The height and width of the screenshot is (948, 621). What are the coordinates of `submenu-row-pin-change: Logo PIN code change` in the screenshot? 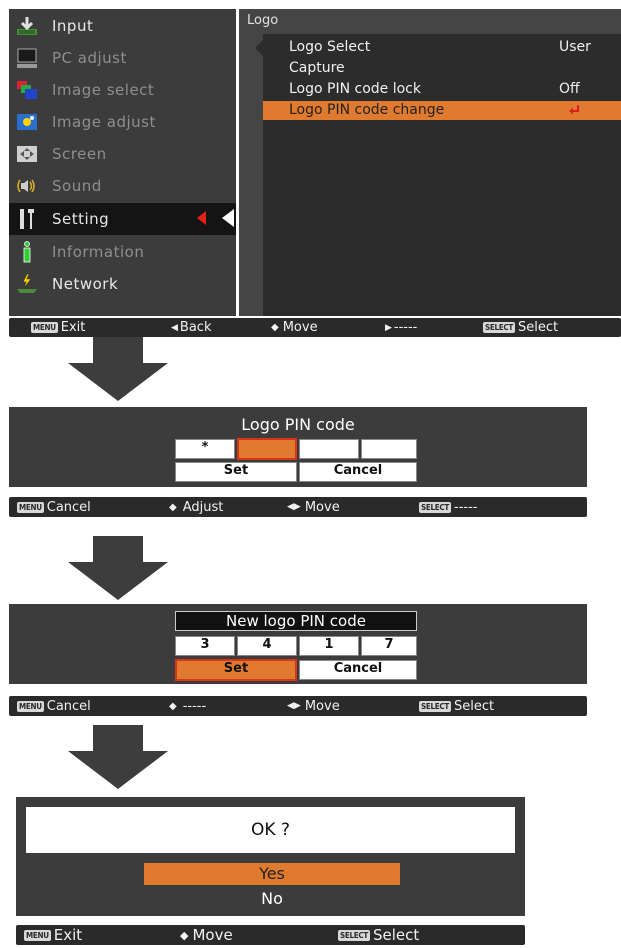 It's located at (442, 110).